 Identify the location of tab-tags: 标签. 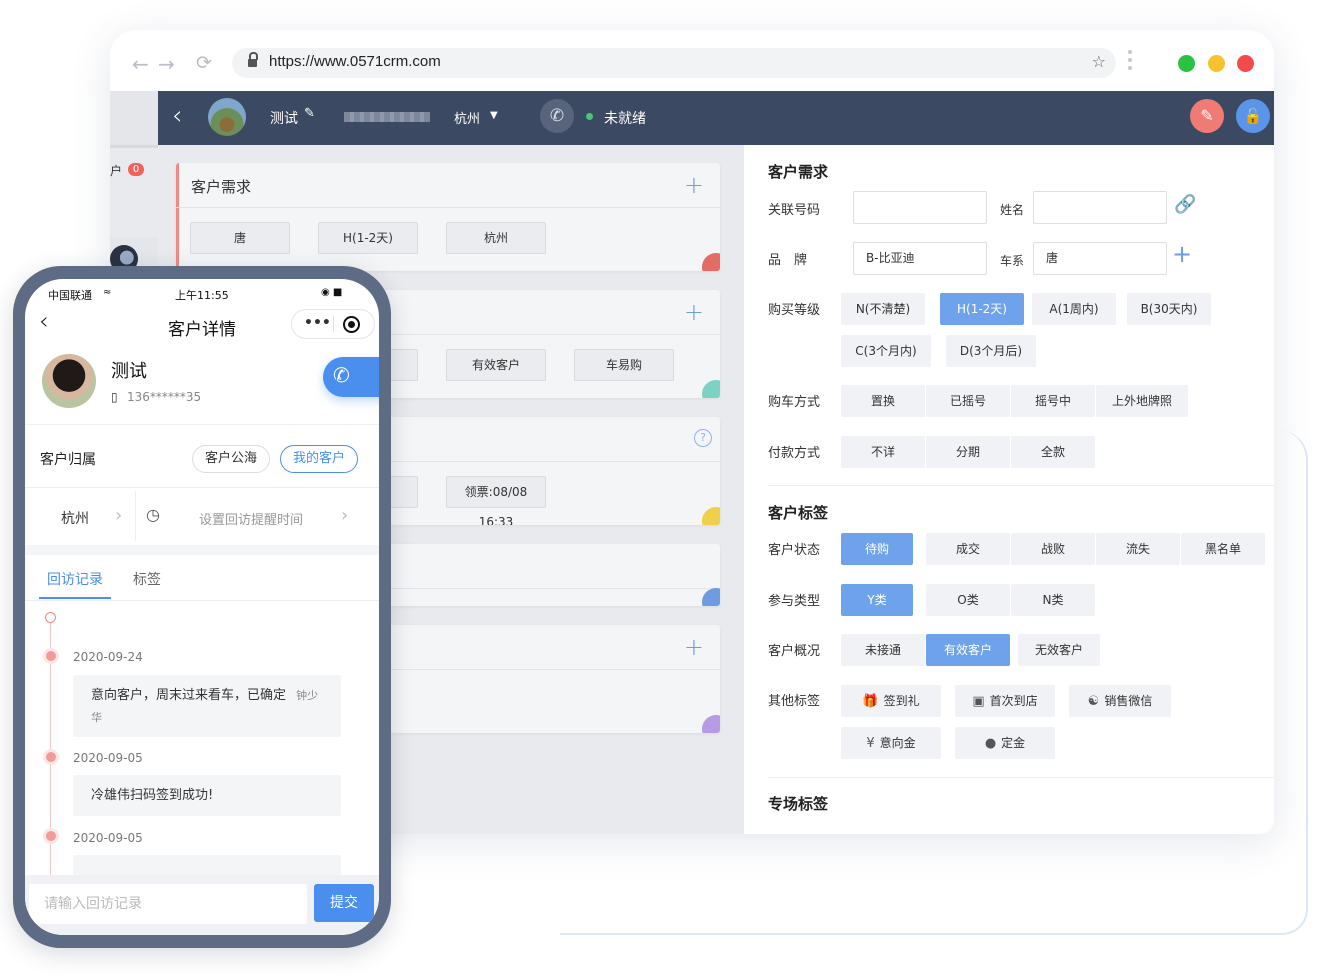
(147, 579).